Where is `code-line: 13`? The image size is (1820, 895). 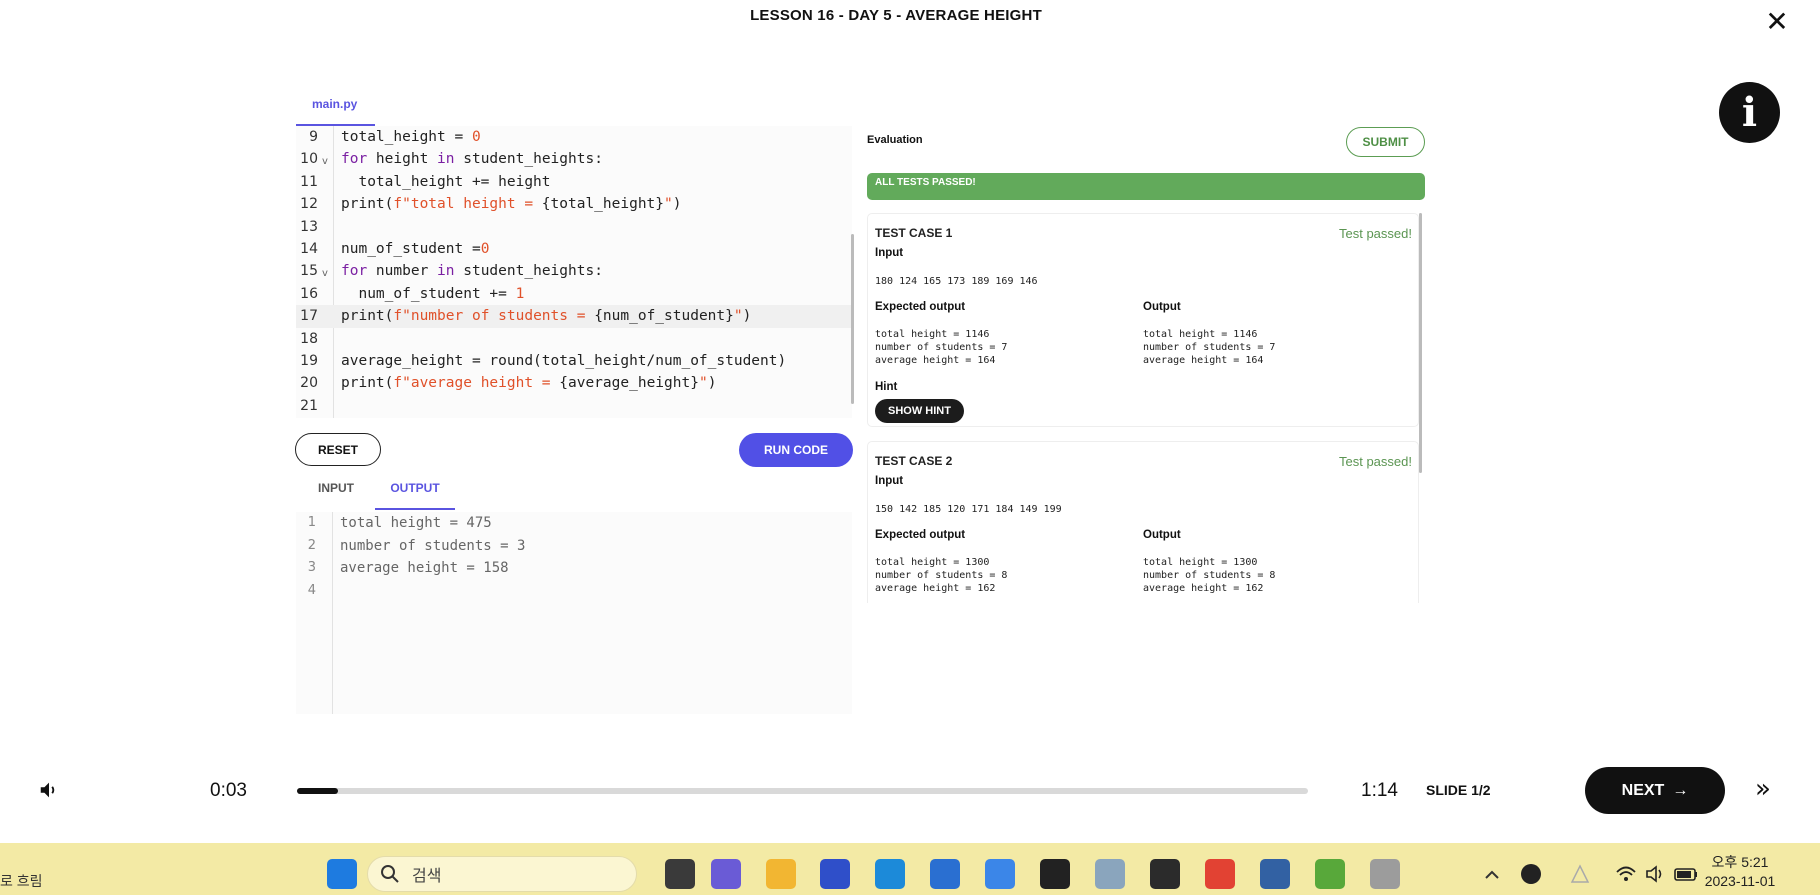
code-line: 13 is located at coordinates (574, 227).